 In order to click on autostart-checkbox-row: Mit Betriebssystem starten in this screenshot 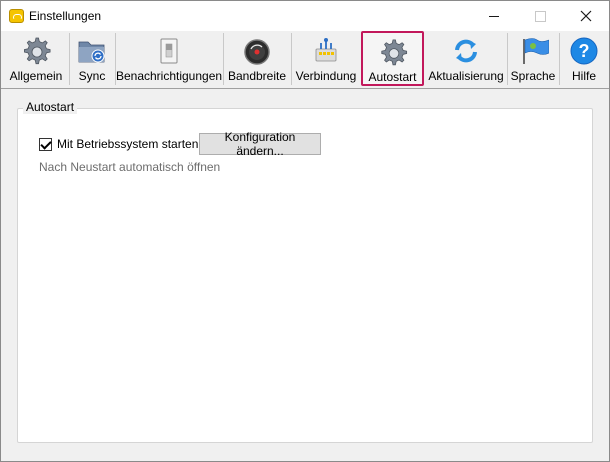, I will do `click(118, 144)`.